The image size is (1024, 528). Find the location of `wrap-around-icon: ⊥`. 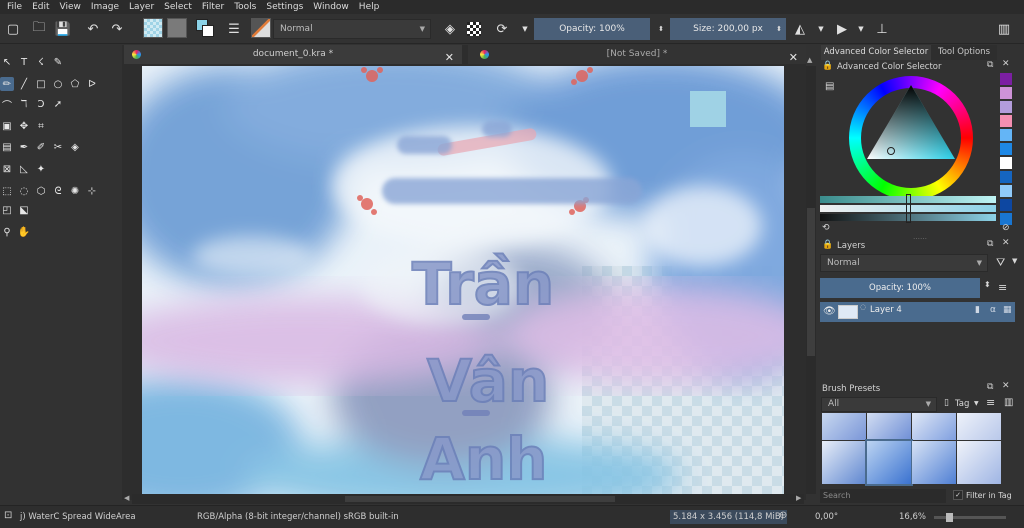

wrap-around-icon: ⊥ is located at coordinates (882, 29).